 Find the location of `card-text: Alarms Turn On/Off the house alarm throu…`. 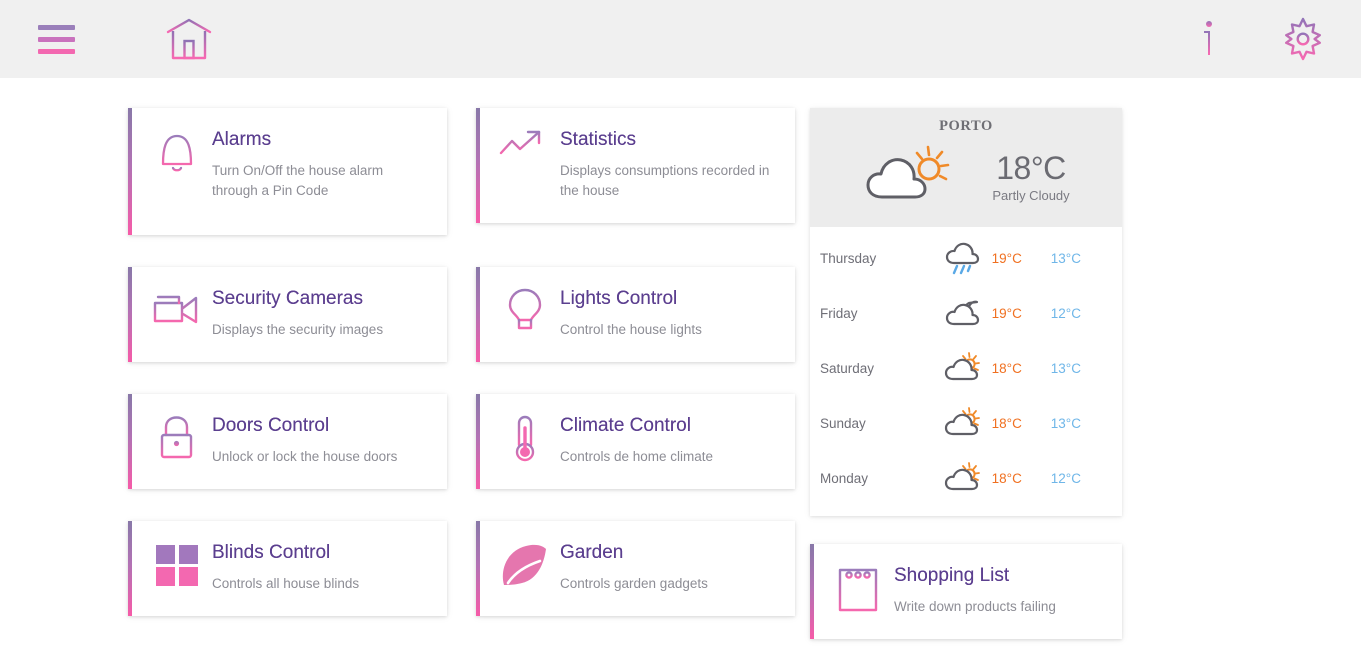

card-text: Alarms Turn On/Off the house alarm throu… is located at coordinates (317, 163).